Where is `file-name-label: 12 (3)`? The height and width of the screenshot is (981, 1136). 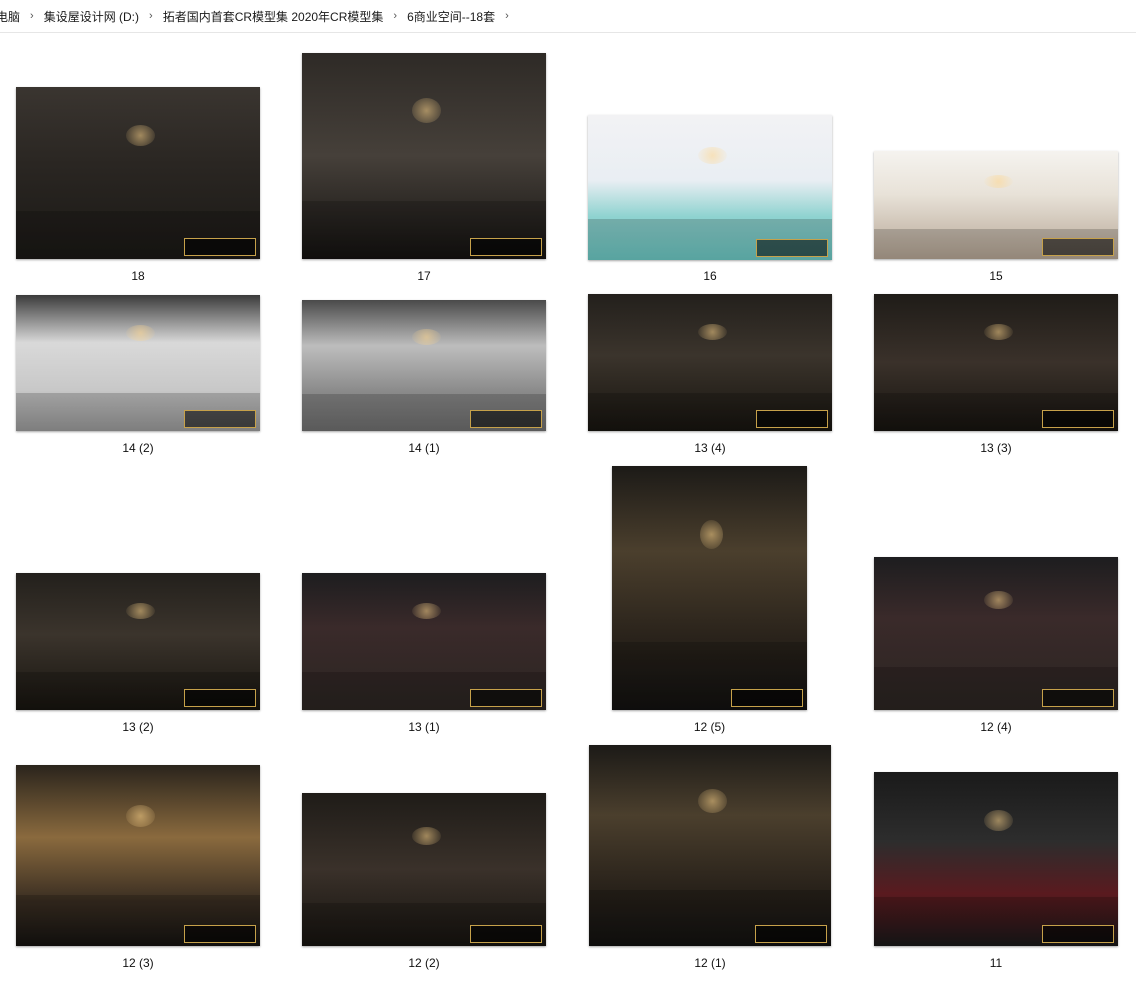
file-name-label: 12 (3) is located at coordinates (138, 963).